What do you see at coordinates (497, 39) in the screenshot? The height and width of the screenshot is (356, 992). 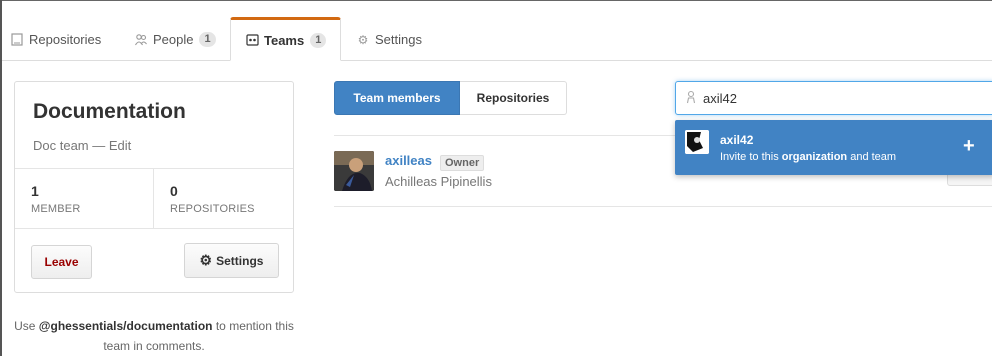 I see `org-tabs: Repositories People 1 Teams 1 ⚙ Settings` at bounding box center [497, 39].